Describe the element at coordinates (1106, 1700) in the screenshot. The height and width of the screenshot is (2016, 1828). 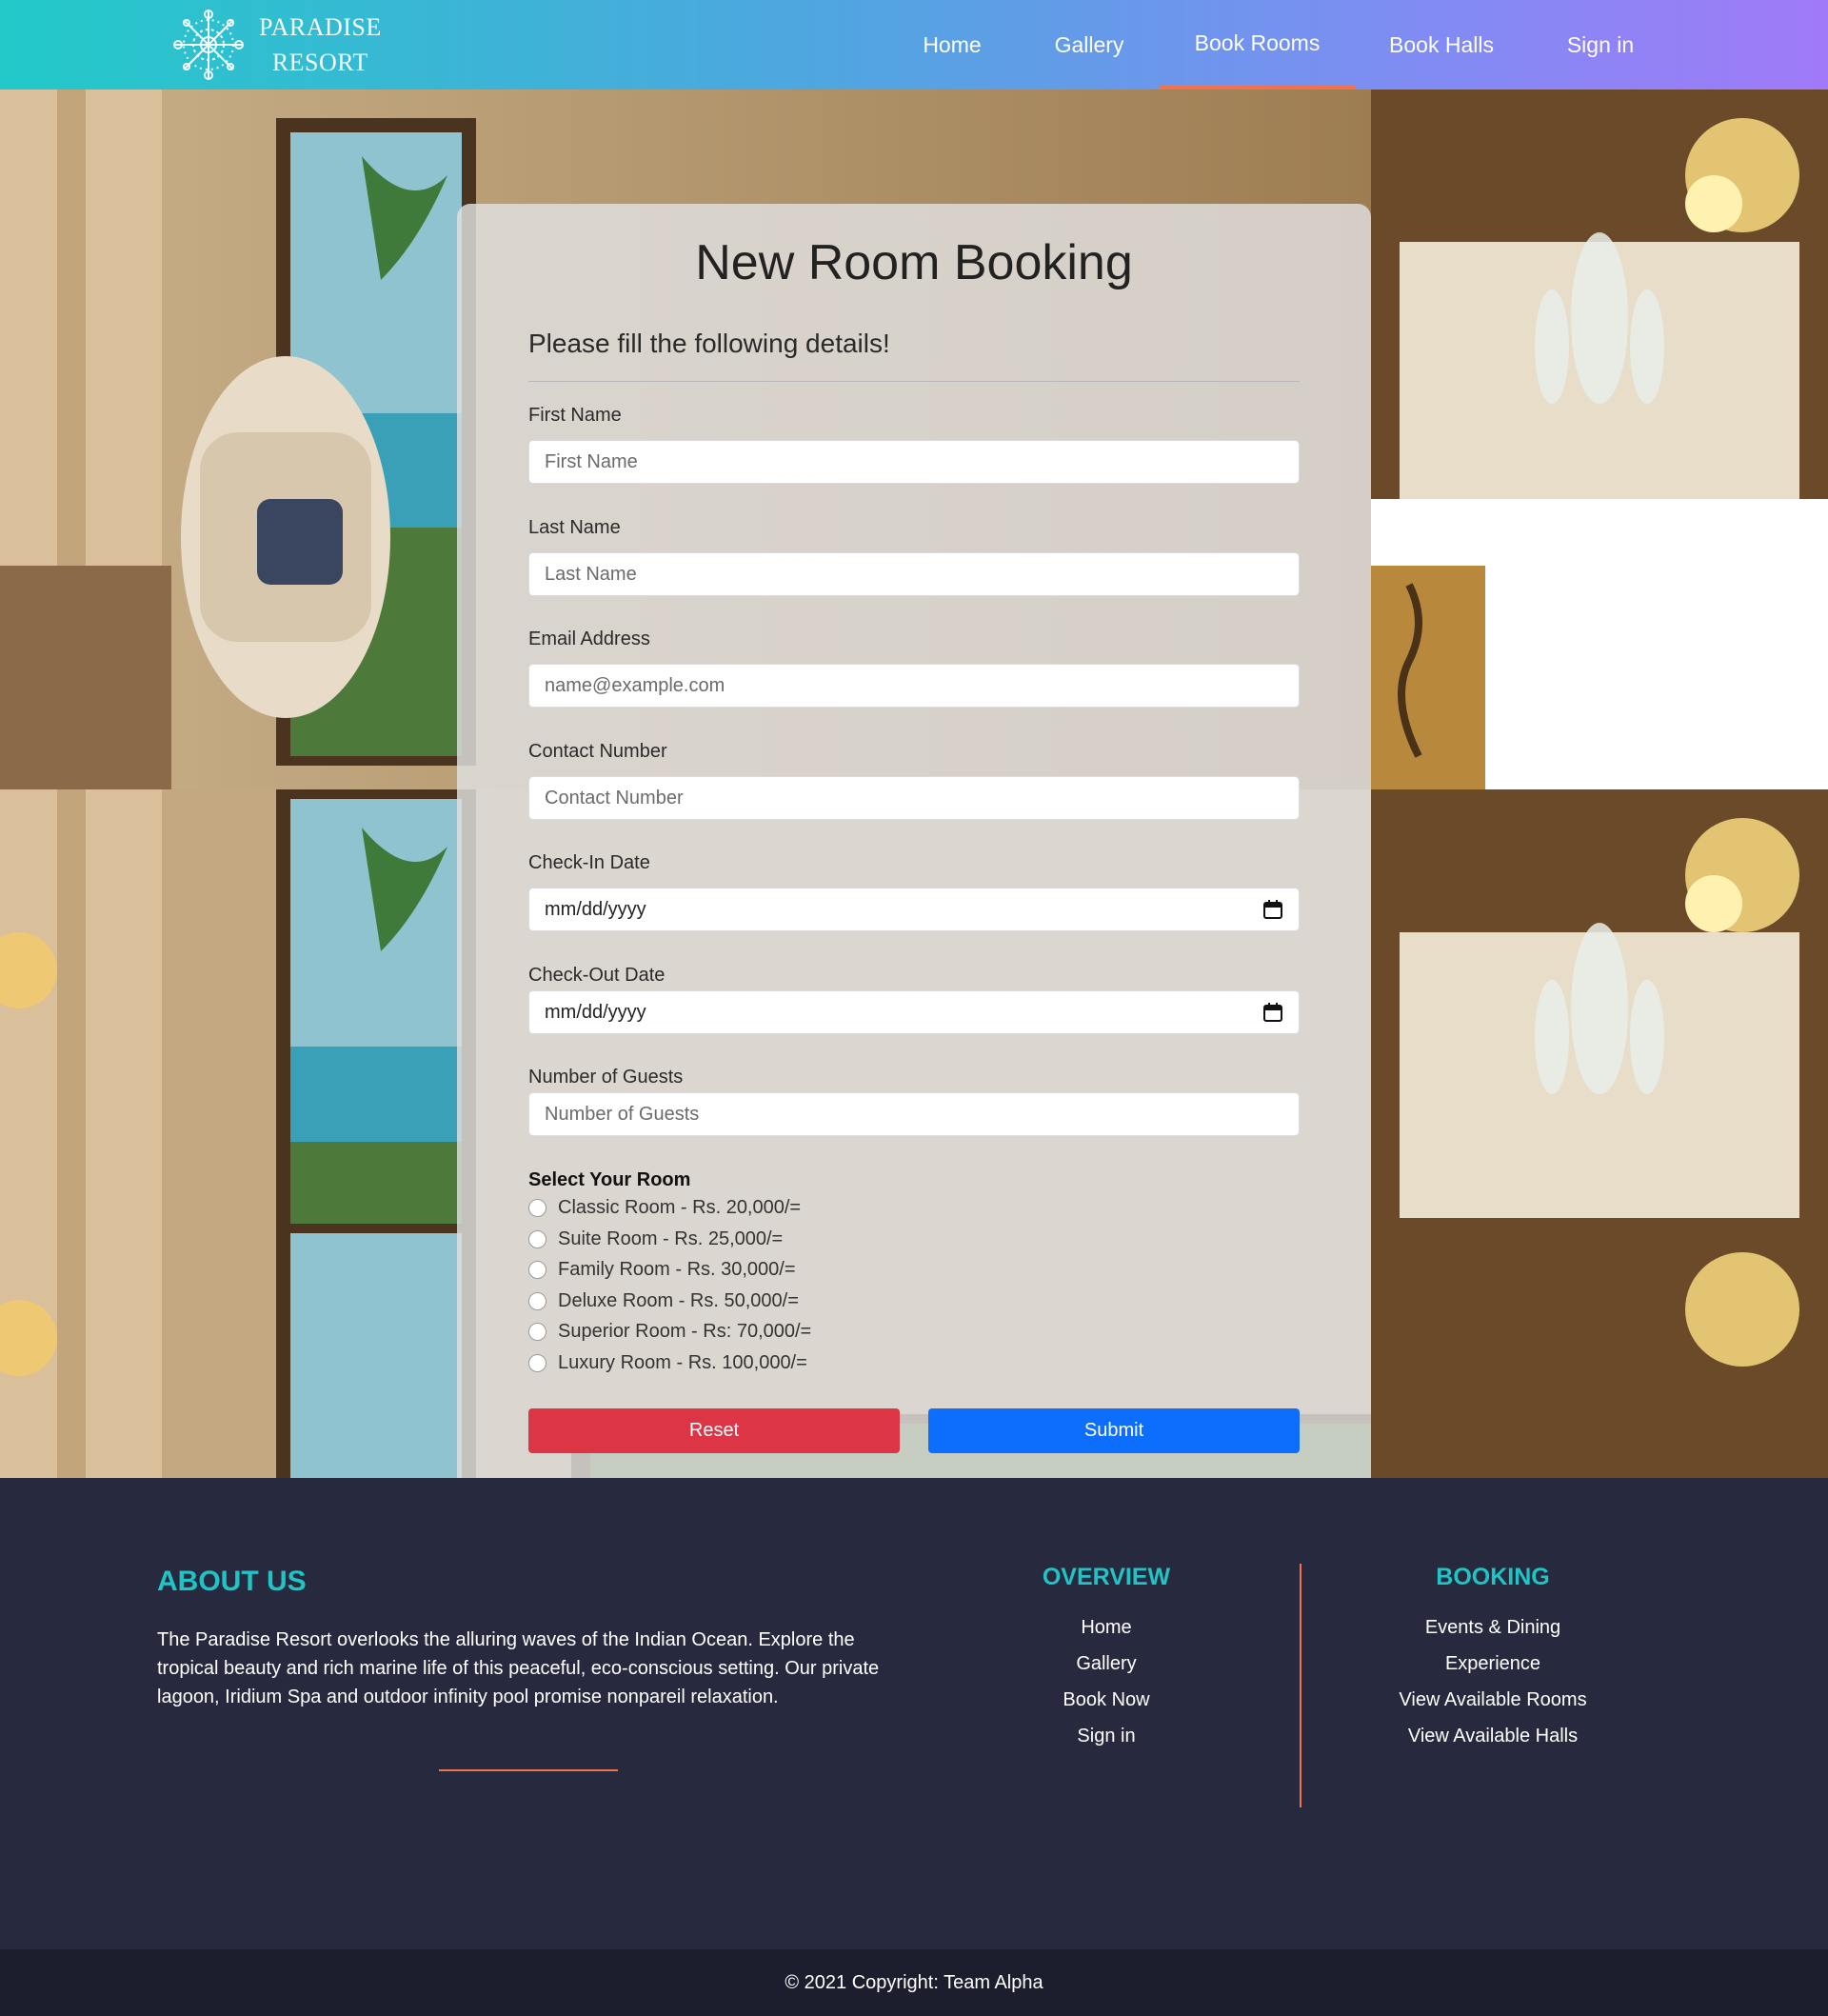
I see `footer-link-book-now: Book Now` at that location.